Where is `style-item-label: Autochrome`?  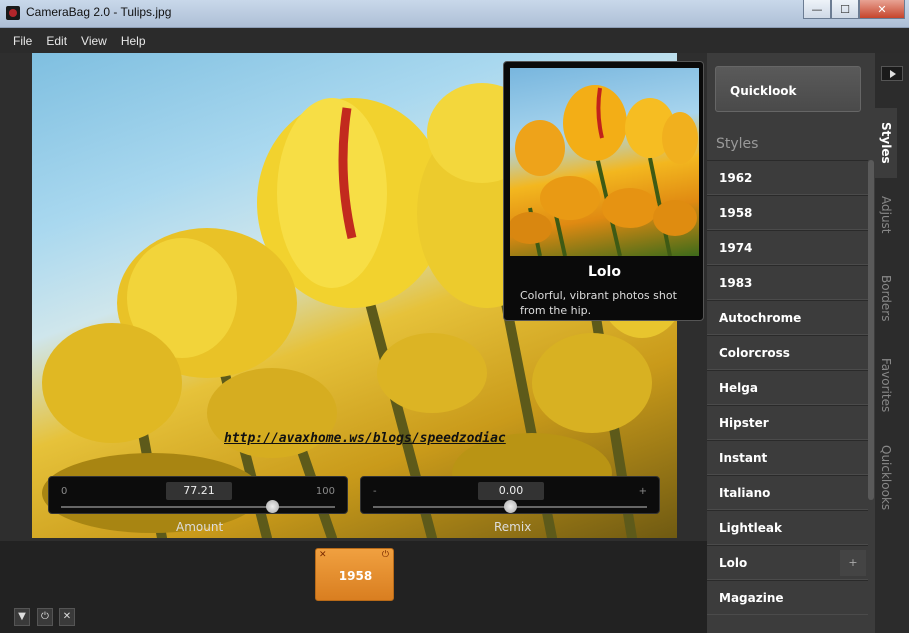 style-item-label: Autochrome is located at coordinates (760, 318).